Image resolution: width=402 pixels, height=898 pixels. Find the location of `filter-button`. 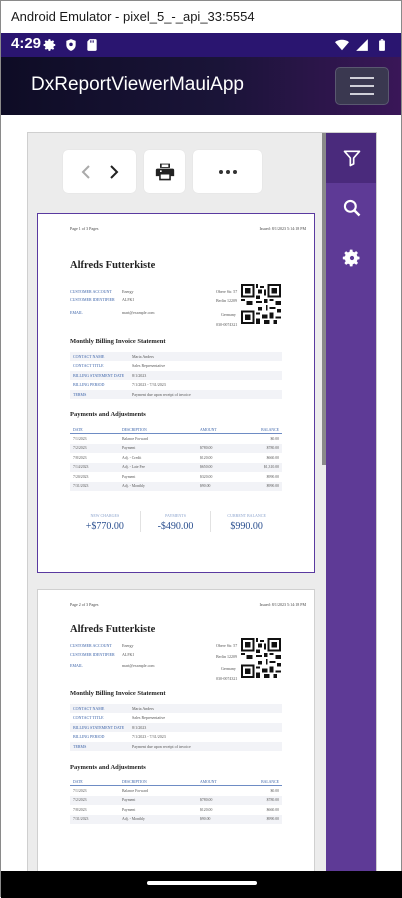

filter-button is located at coordinates (351, 158).